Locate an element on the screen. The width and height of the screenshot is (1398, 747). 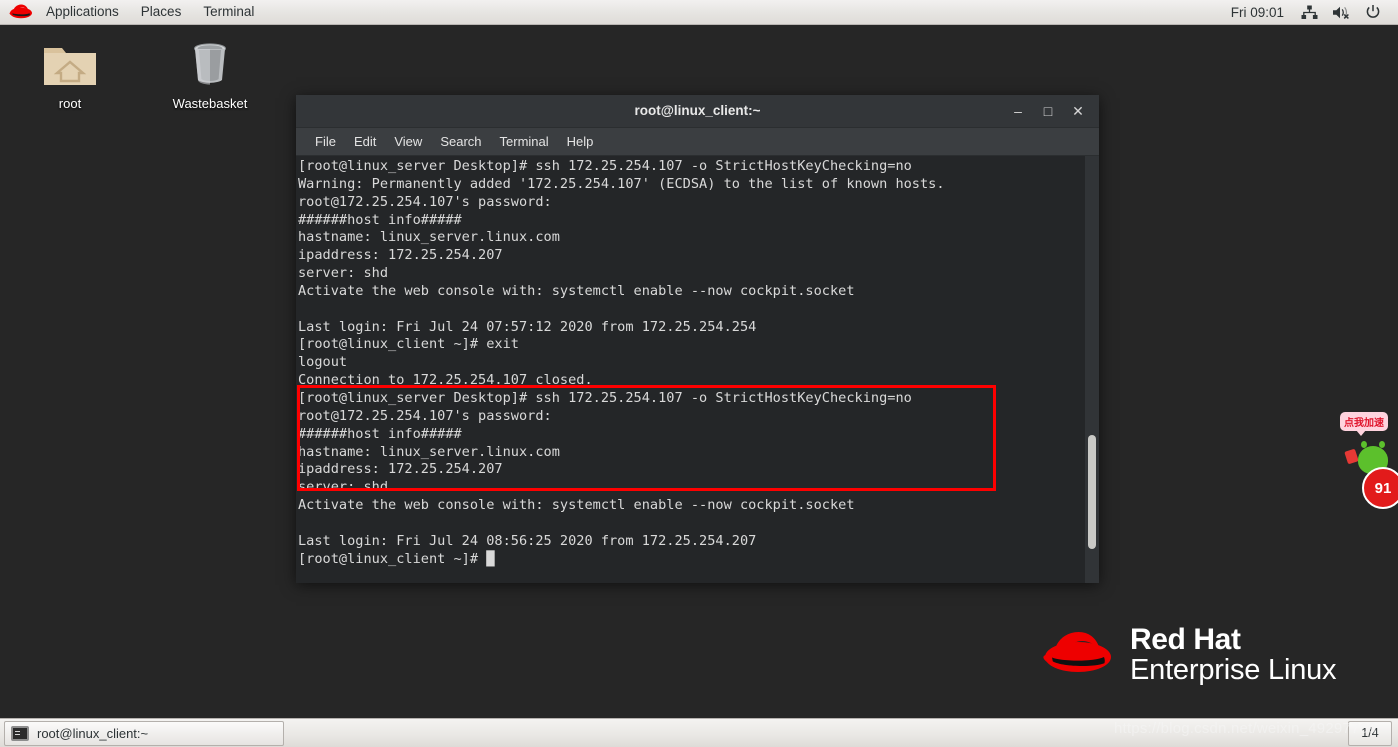
ad-badge: 91 is located at coordinates (1380, 488).